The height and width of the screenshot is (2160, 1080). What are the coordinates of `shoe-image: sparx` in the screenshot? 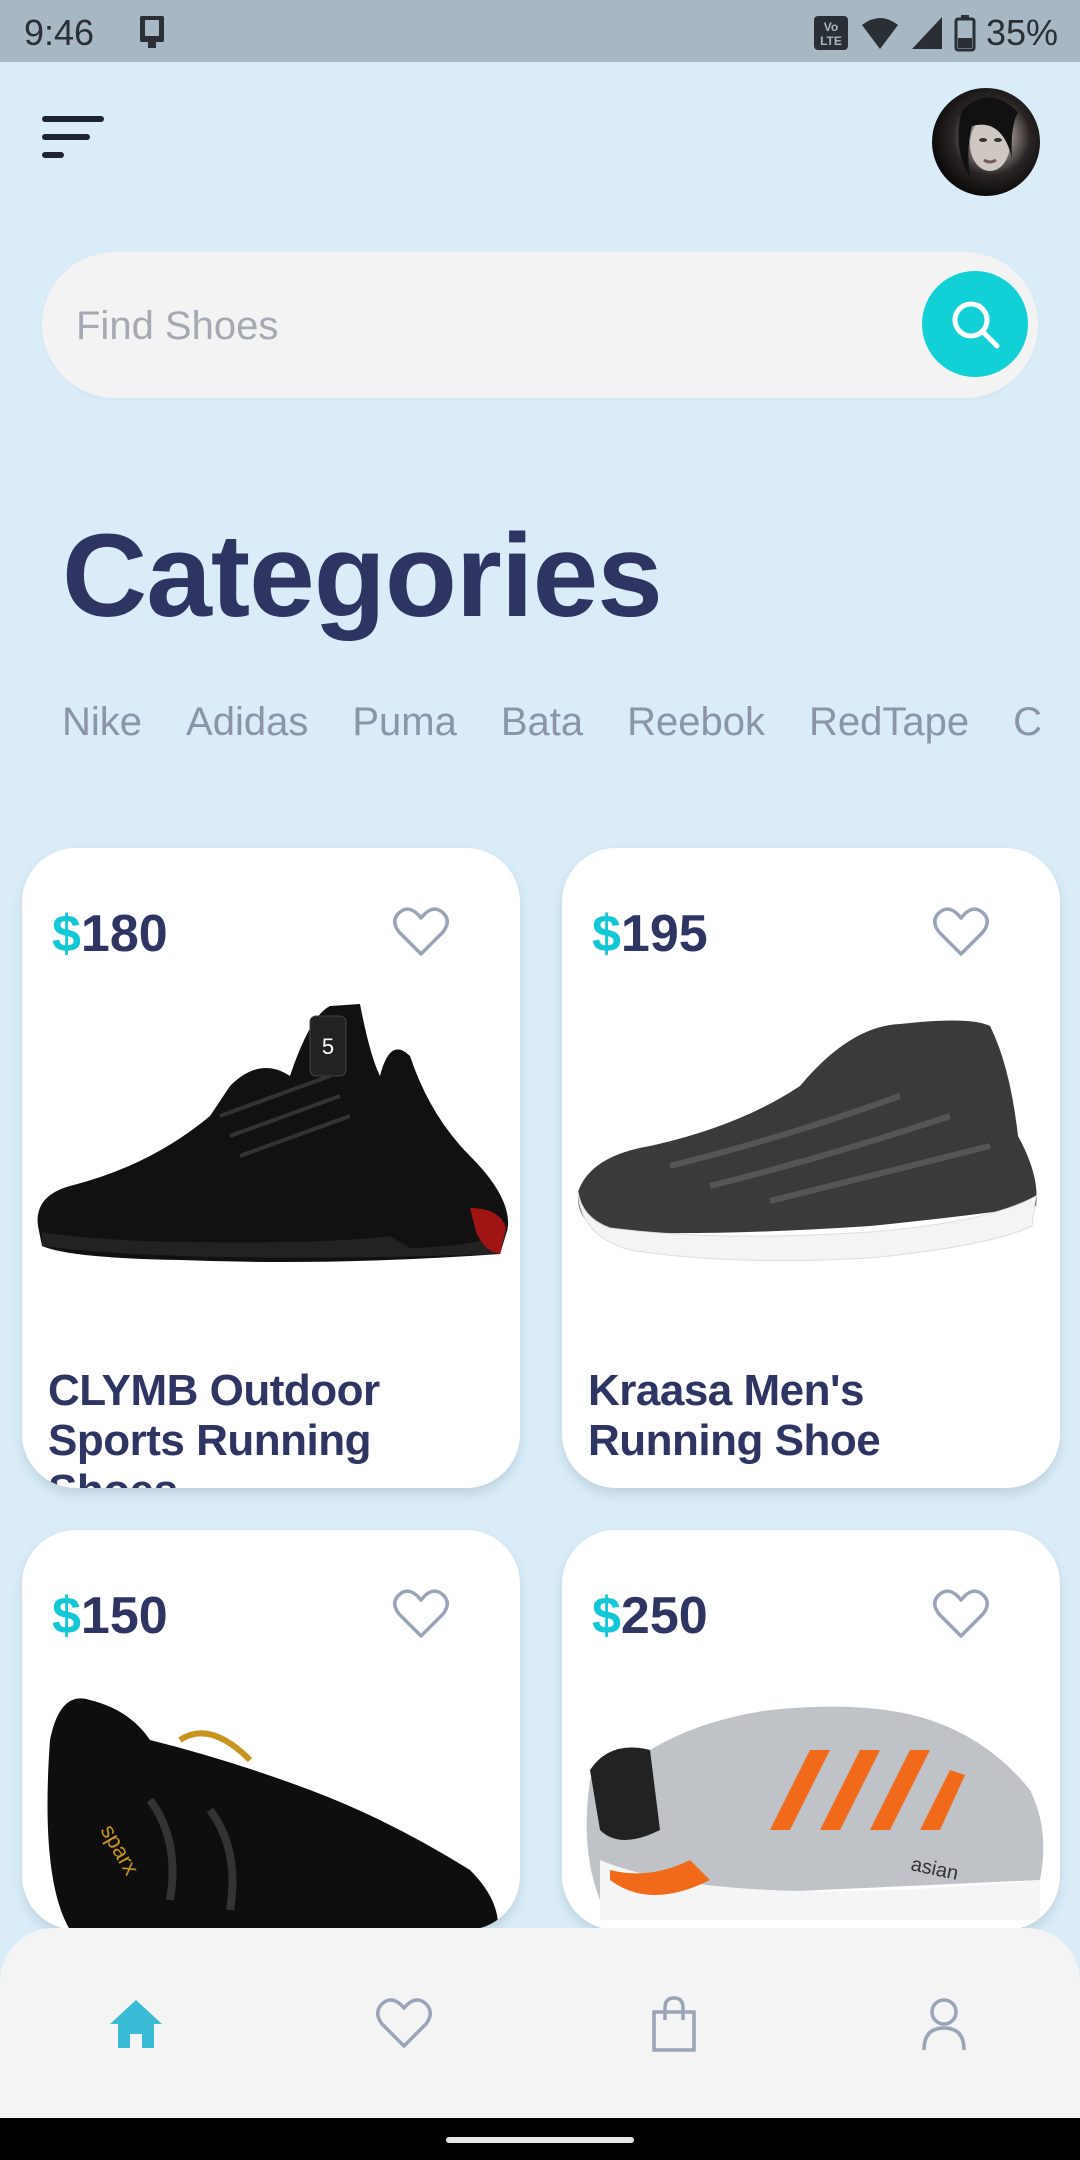 It's located at (273, 1814).